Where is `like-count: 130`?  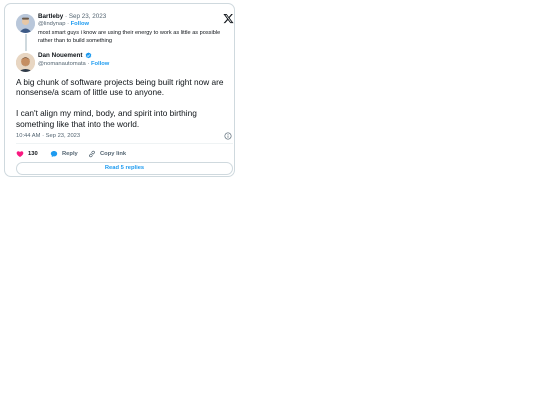 like-count: 130 is located at coordinates (33, 154).